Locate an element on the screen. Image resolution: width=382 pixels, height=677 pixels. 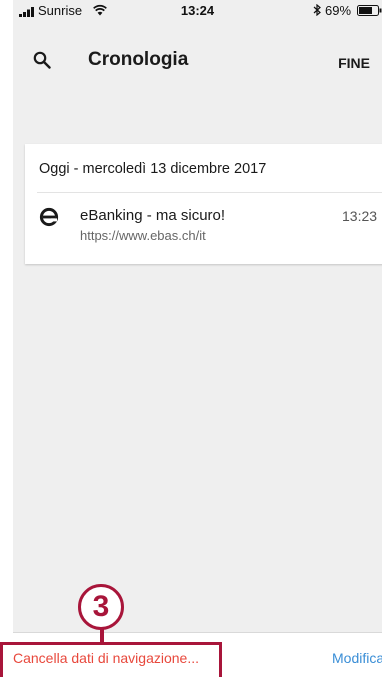
page-title: Cronologia is located at coordinates (138, 59).